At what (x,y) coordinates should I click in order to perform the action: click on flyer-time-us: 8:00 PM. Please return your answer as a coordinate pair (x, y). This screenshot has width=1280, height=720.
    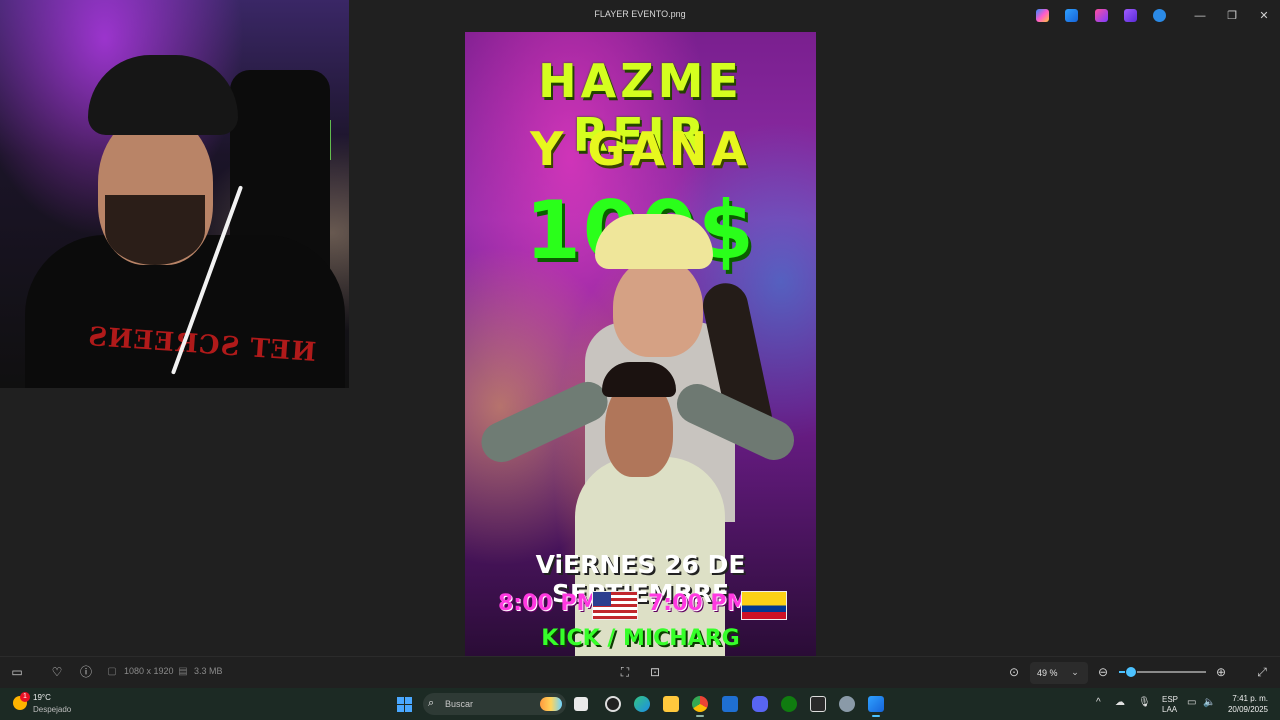
    Looking at the image, I should click on (548, 603).